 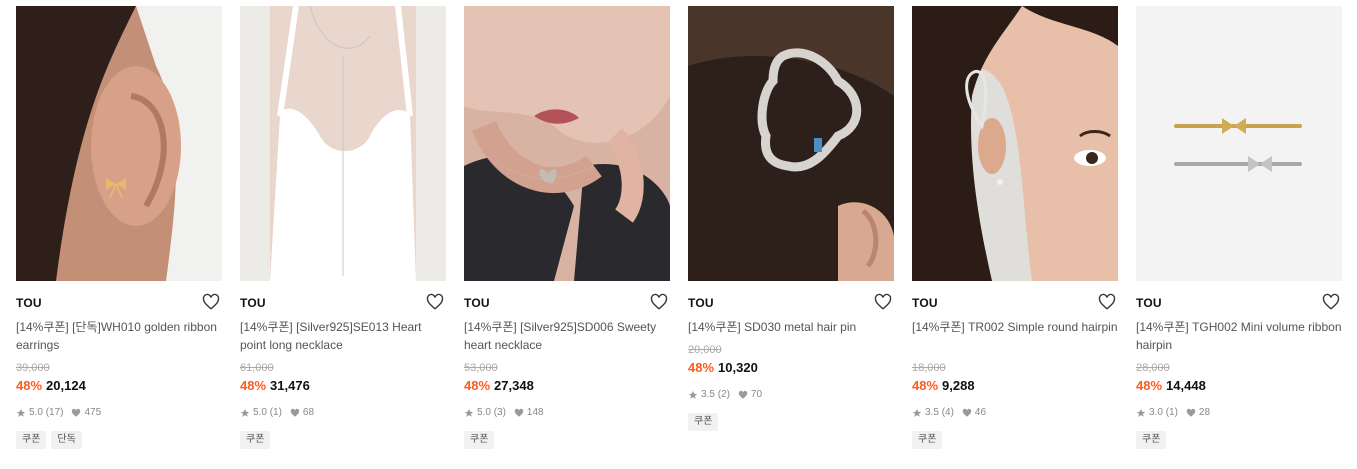 I want to click on rating-row: 3.5 (2) 70, so click(x=725, y=394).